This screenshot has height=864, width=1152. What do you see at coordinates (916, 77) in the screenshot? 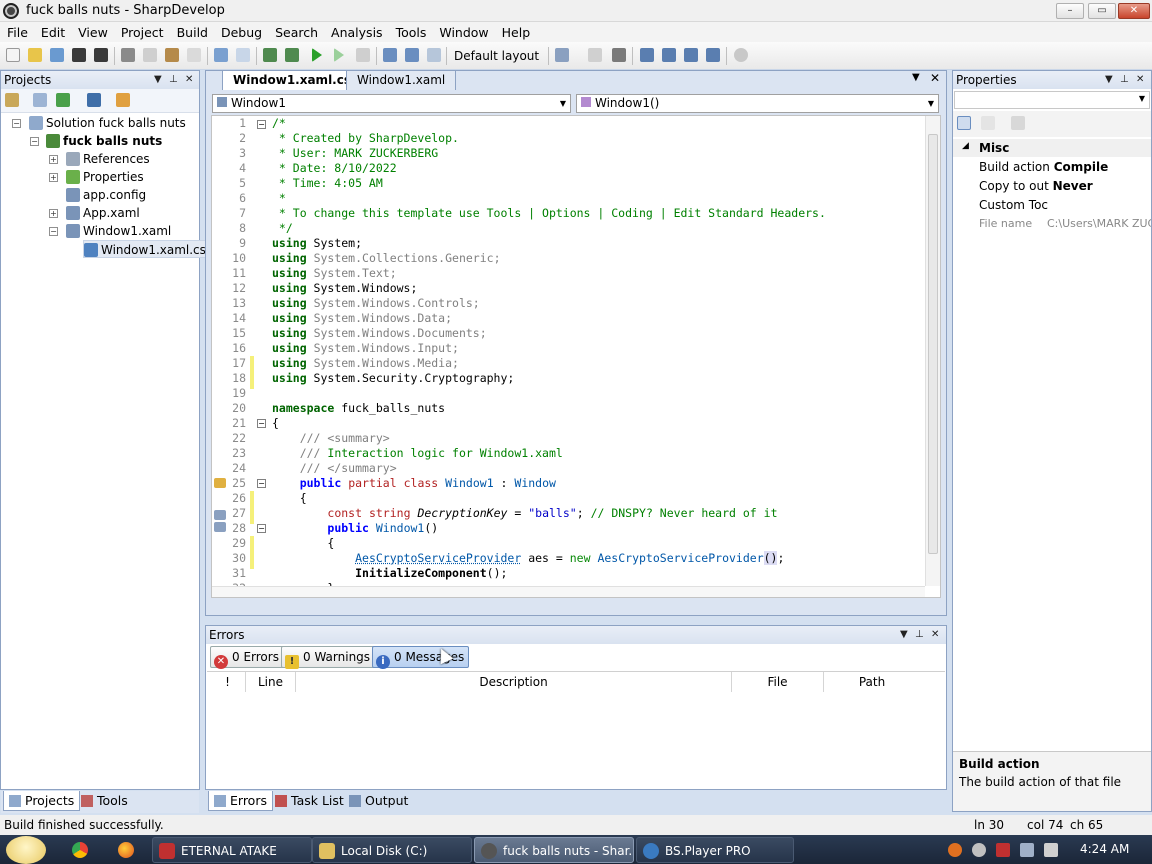
I see `document-list-icon: ▼` at bounding box center [916, 77].